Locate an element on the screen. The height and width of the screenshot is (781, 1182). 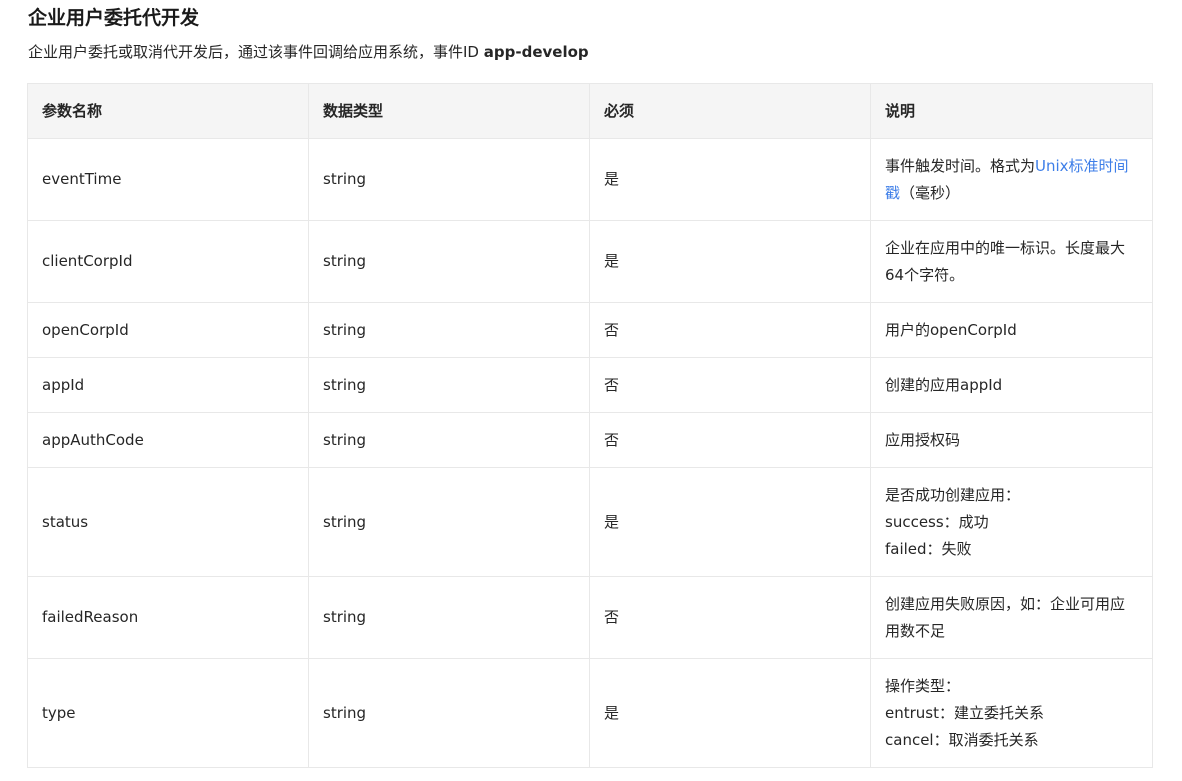
header-data-type: 数据类型 is located at coordinates (449, 111).